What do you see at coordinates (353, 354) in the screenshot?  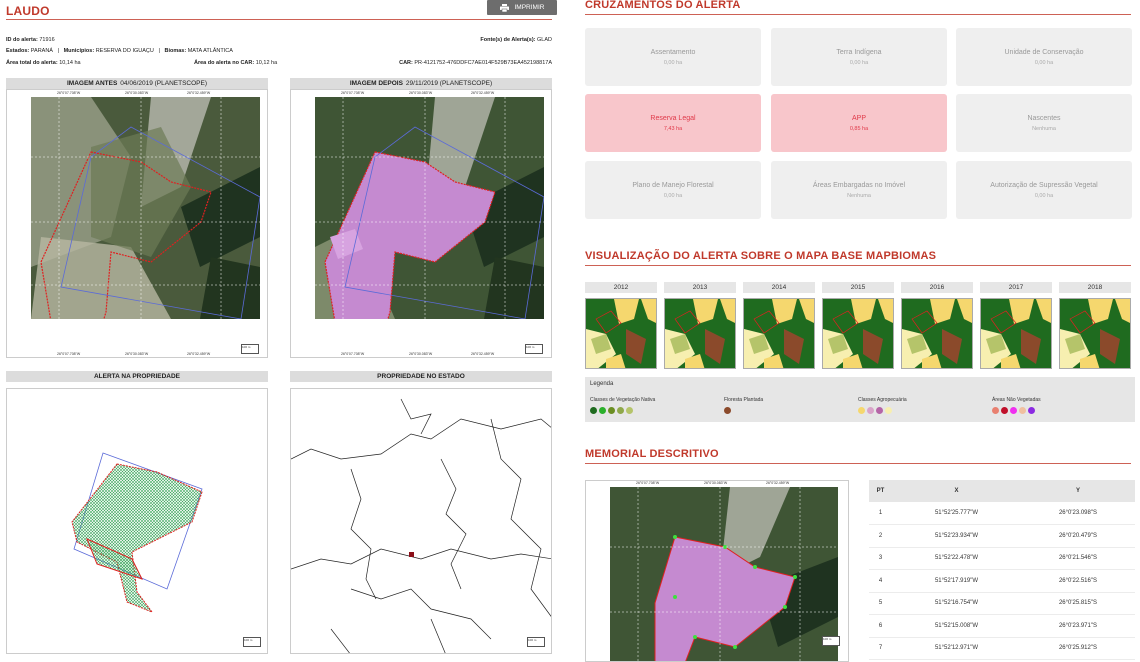 I see `coord-bottom-1: 26°0'07.708"W` at bounding box center [353, 354].